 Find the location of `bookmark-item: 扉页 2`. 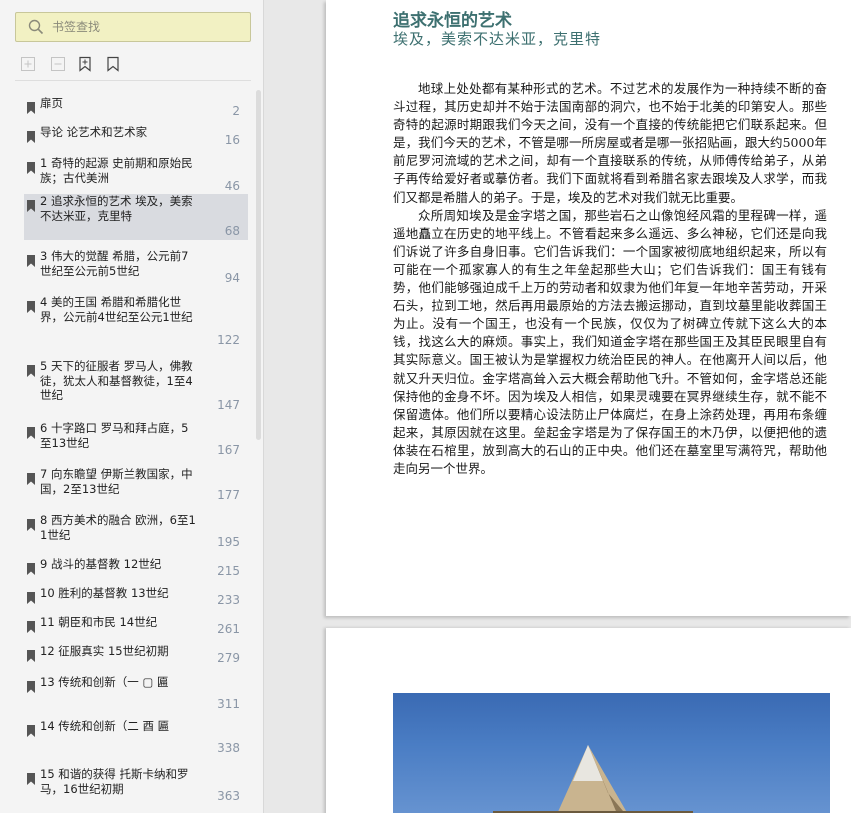

bookmark-item: 扉页 2 is located at coordinates (136, 107).